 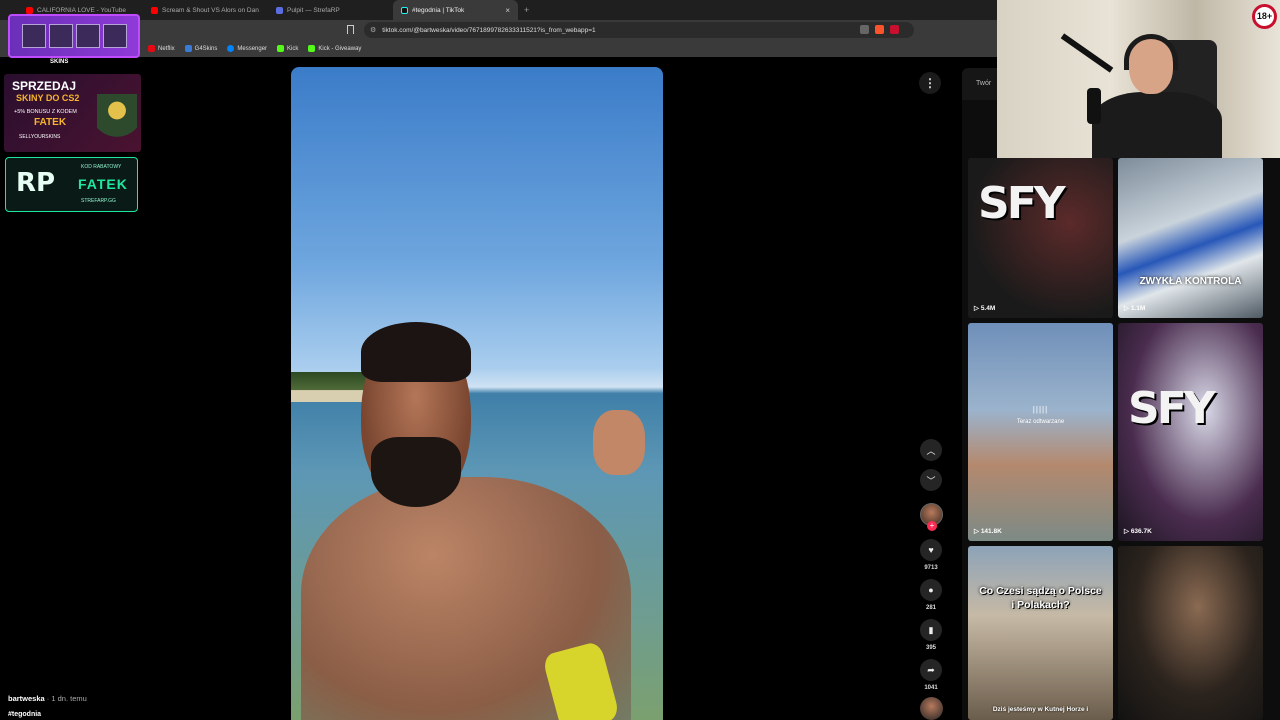 I want to click on comment-count: 281, so click(x=930, y=608).